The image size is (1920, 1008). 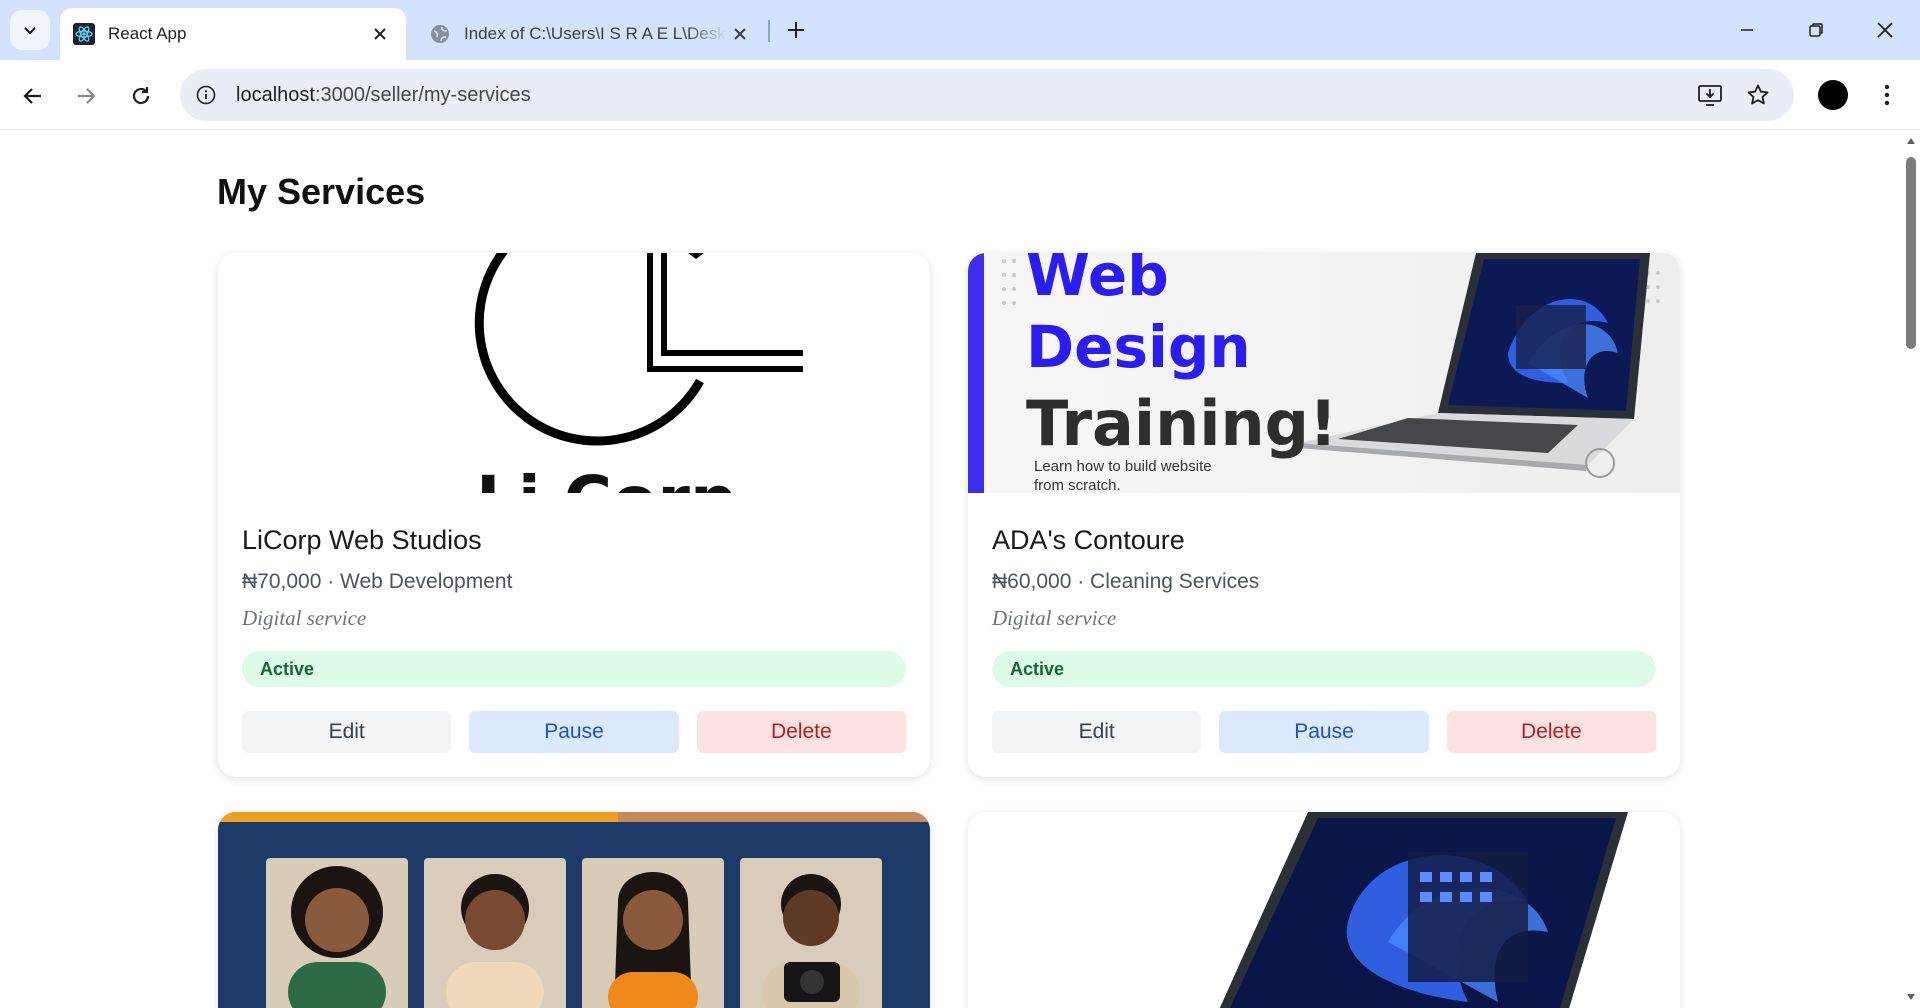 I want to click on minimize-button, so click(x=1747, y=30).